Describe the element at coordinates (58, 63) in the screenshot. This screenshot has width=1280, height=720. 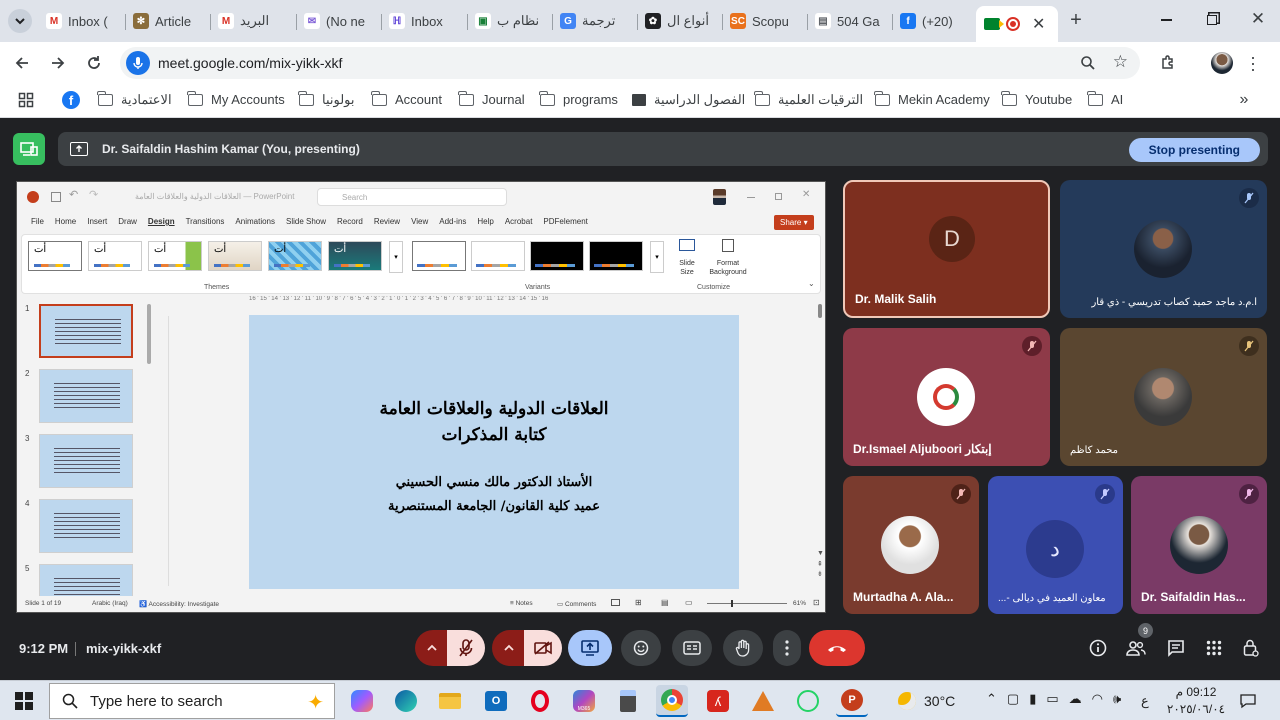
I see `forward-button` at that location.